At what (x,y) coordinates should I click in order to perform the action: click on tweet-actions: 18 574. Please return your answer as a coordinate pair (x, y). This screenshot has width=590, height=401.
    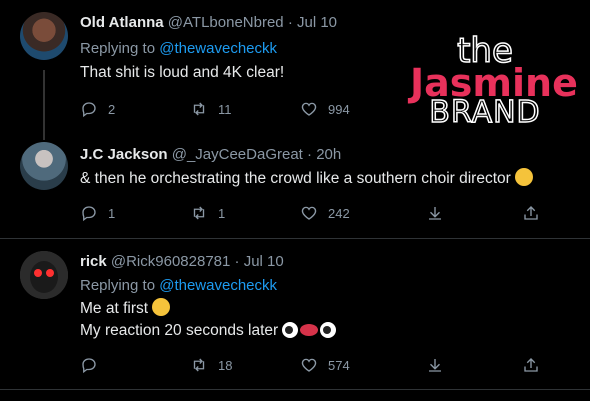
    Looking at the image, I should click on (320, 366).